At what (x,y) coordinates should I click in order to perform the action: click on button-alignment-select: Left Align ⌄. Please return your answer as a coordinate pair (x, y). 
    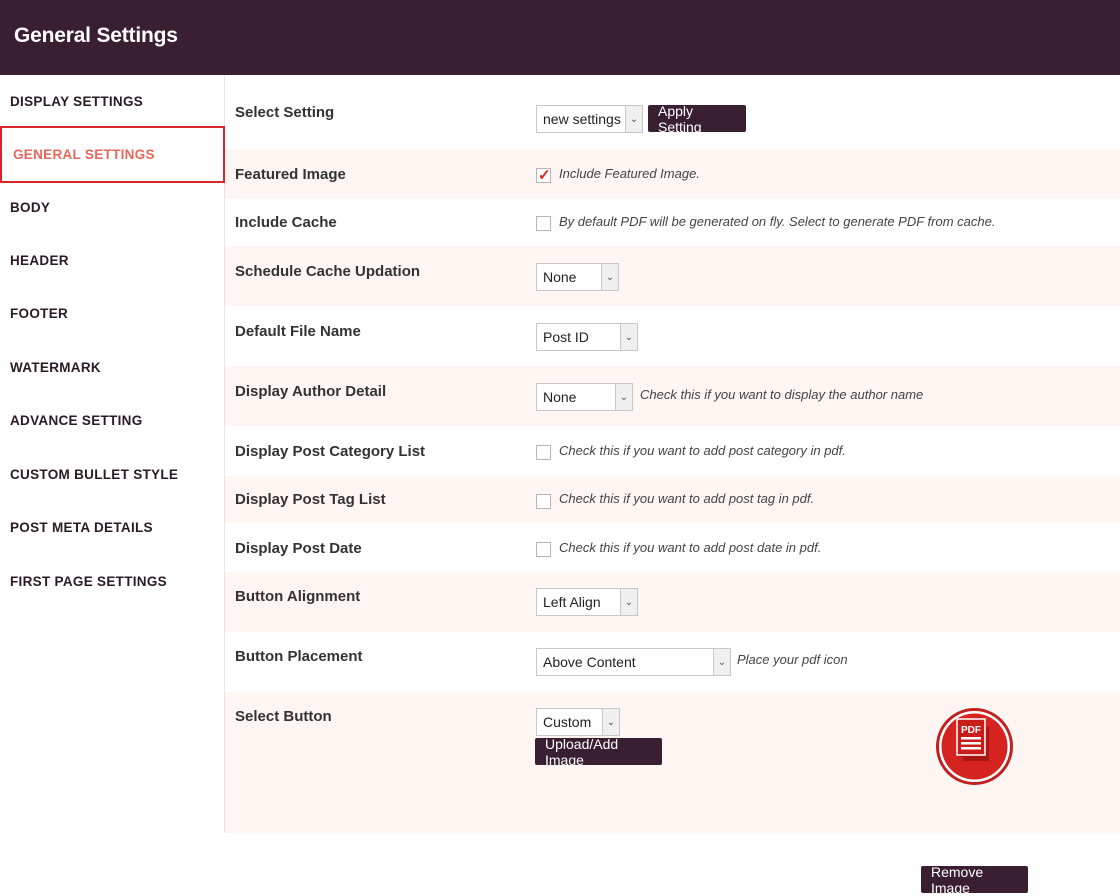
    Looking at the image, I should click on (587, 602).